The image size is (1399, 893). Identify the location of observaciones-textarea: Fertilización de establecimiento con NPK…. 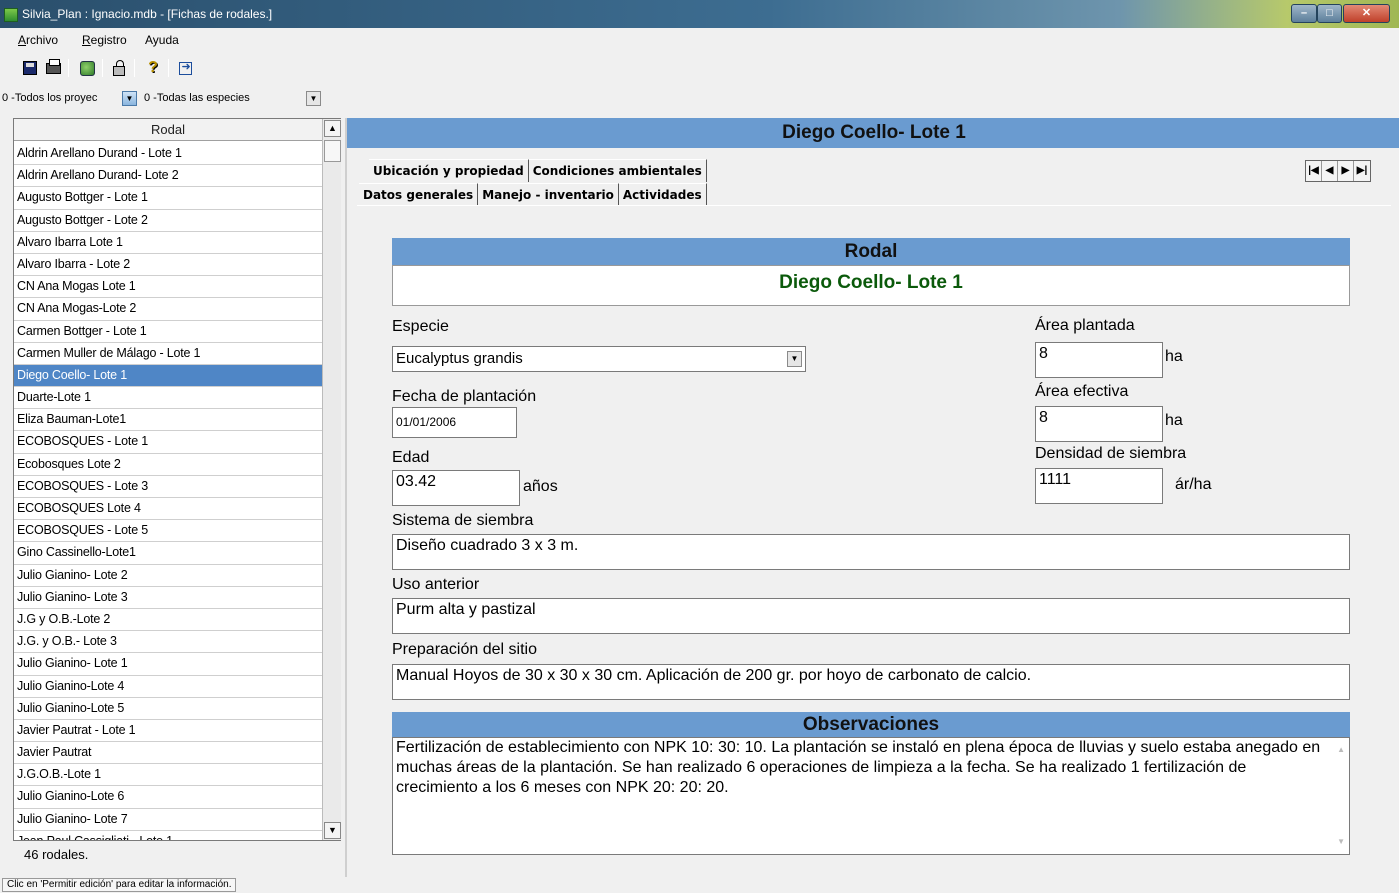
(871, 796).